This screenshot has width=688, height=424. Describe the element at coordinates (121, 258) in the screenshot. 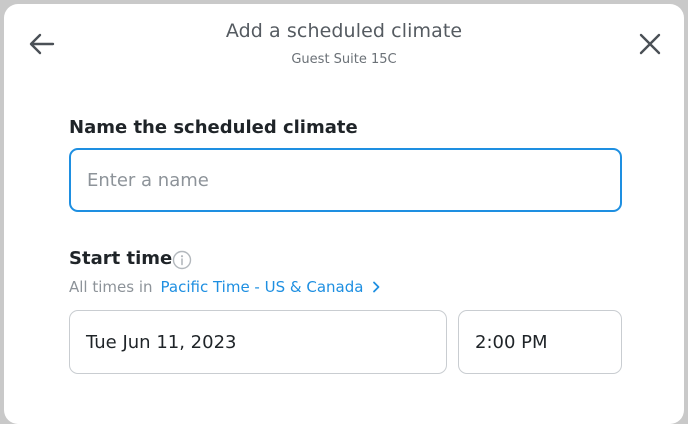

I see `start-time-label: Start time` at that location.